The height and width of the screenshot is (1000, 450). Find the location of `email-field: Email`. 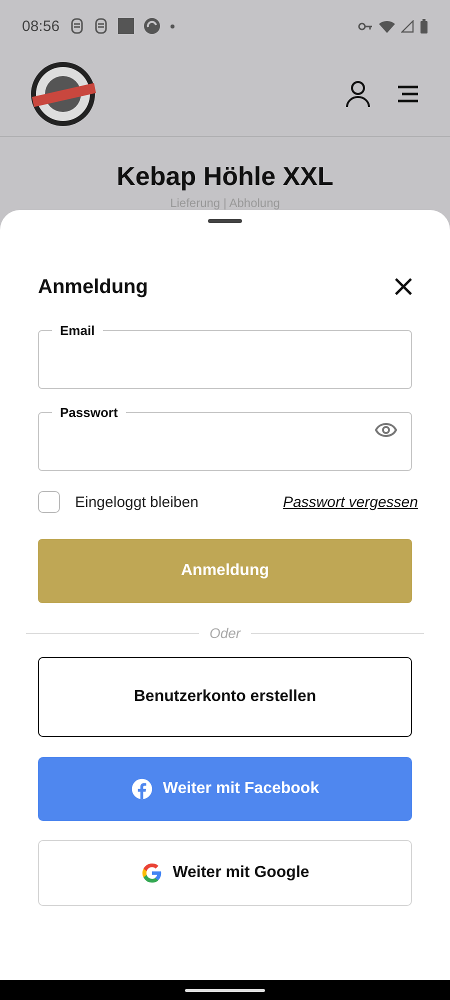

email-field: Email is located at coordinates (225, 356).